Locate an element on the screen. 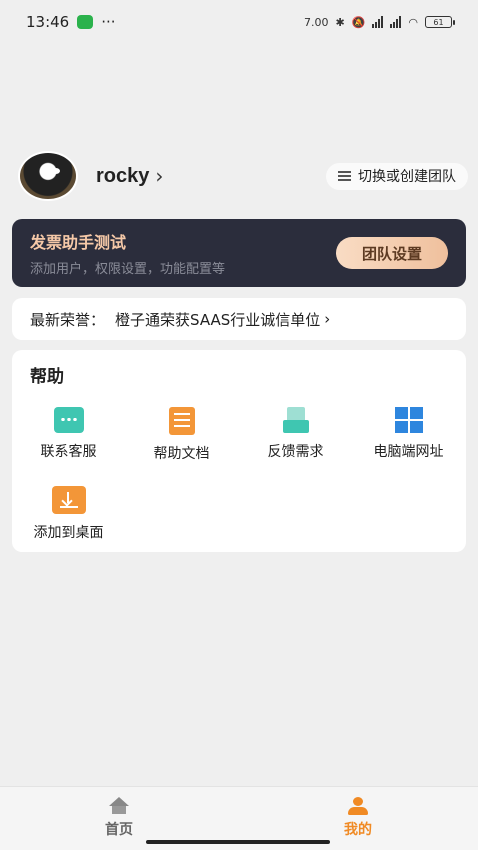 The image size is (478, 850). avatar is located at coordinates (48, 176).